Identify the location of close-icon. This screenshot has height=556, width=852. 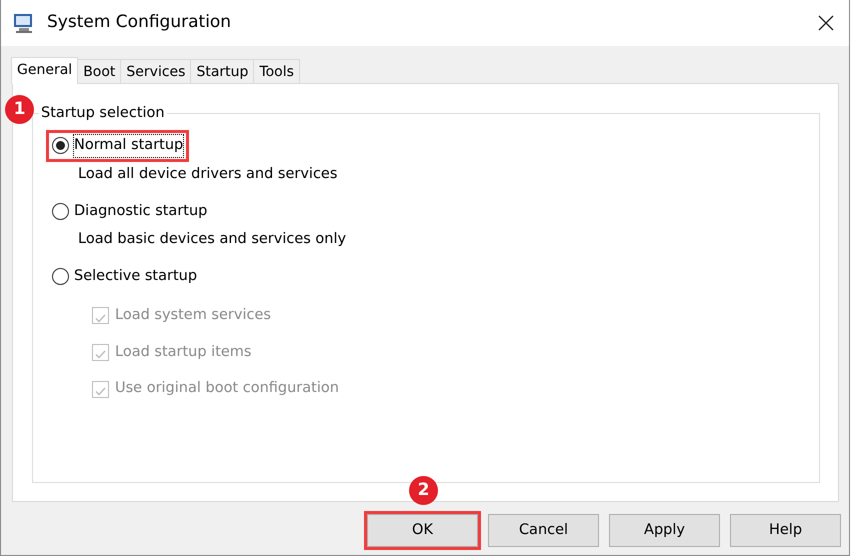
(826, 23).